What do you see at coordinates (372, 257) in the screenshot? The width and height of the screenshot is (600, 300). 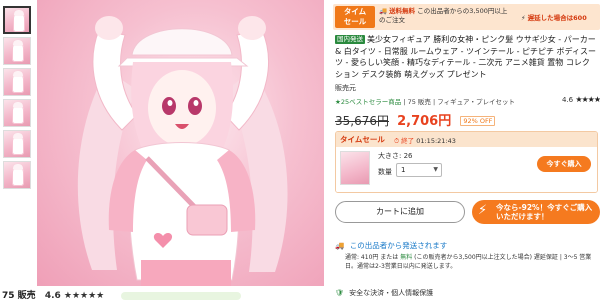 I see `shipping-detail-prefix: 通常: 410円 または` at bounding box center [372, 257].